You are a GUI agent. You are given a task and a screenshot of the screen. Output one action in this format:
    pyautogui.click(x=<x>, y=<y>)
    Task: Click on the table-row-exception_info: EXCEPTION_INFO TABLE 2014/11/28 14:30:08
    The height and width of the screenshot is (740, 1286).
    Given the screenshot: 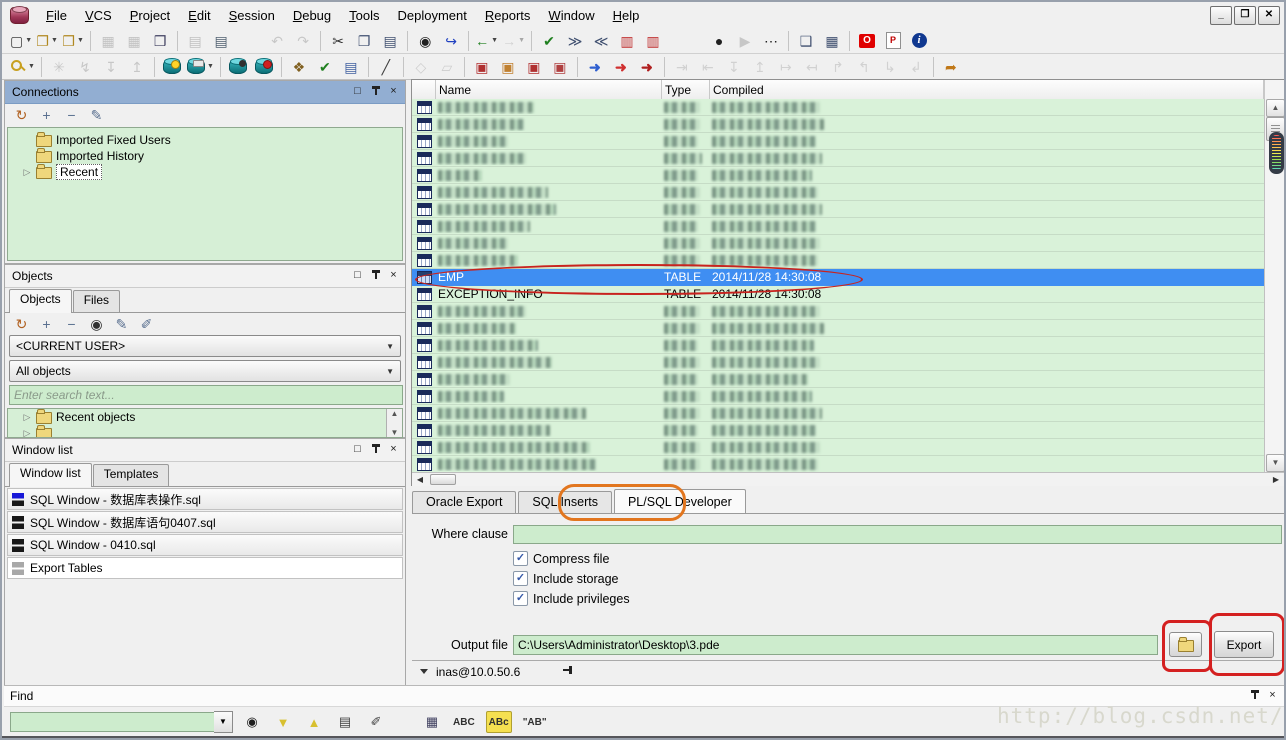 What is the action you would take?
    pyautogui.click(x=838, y=294)
    